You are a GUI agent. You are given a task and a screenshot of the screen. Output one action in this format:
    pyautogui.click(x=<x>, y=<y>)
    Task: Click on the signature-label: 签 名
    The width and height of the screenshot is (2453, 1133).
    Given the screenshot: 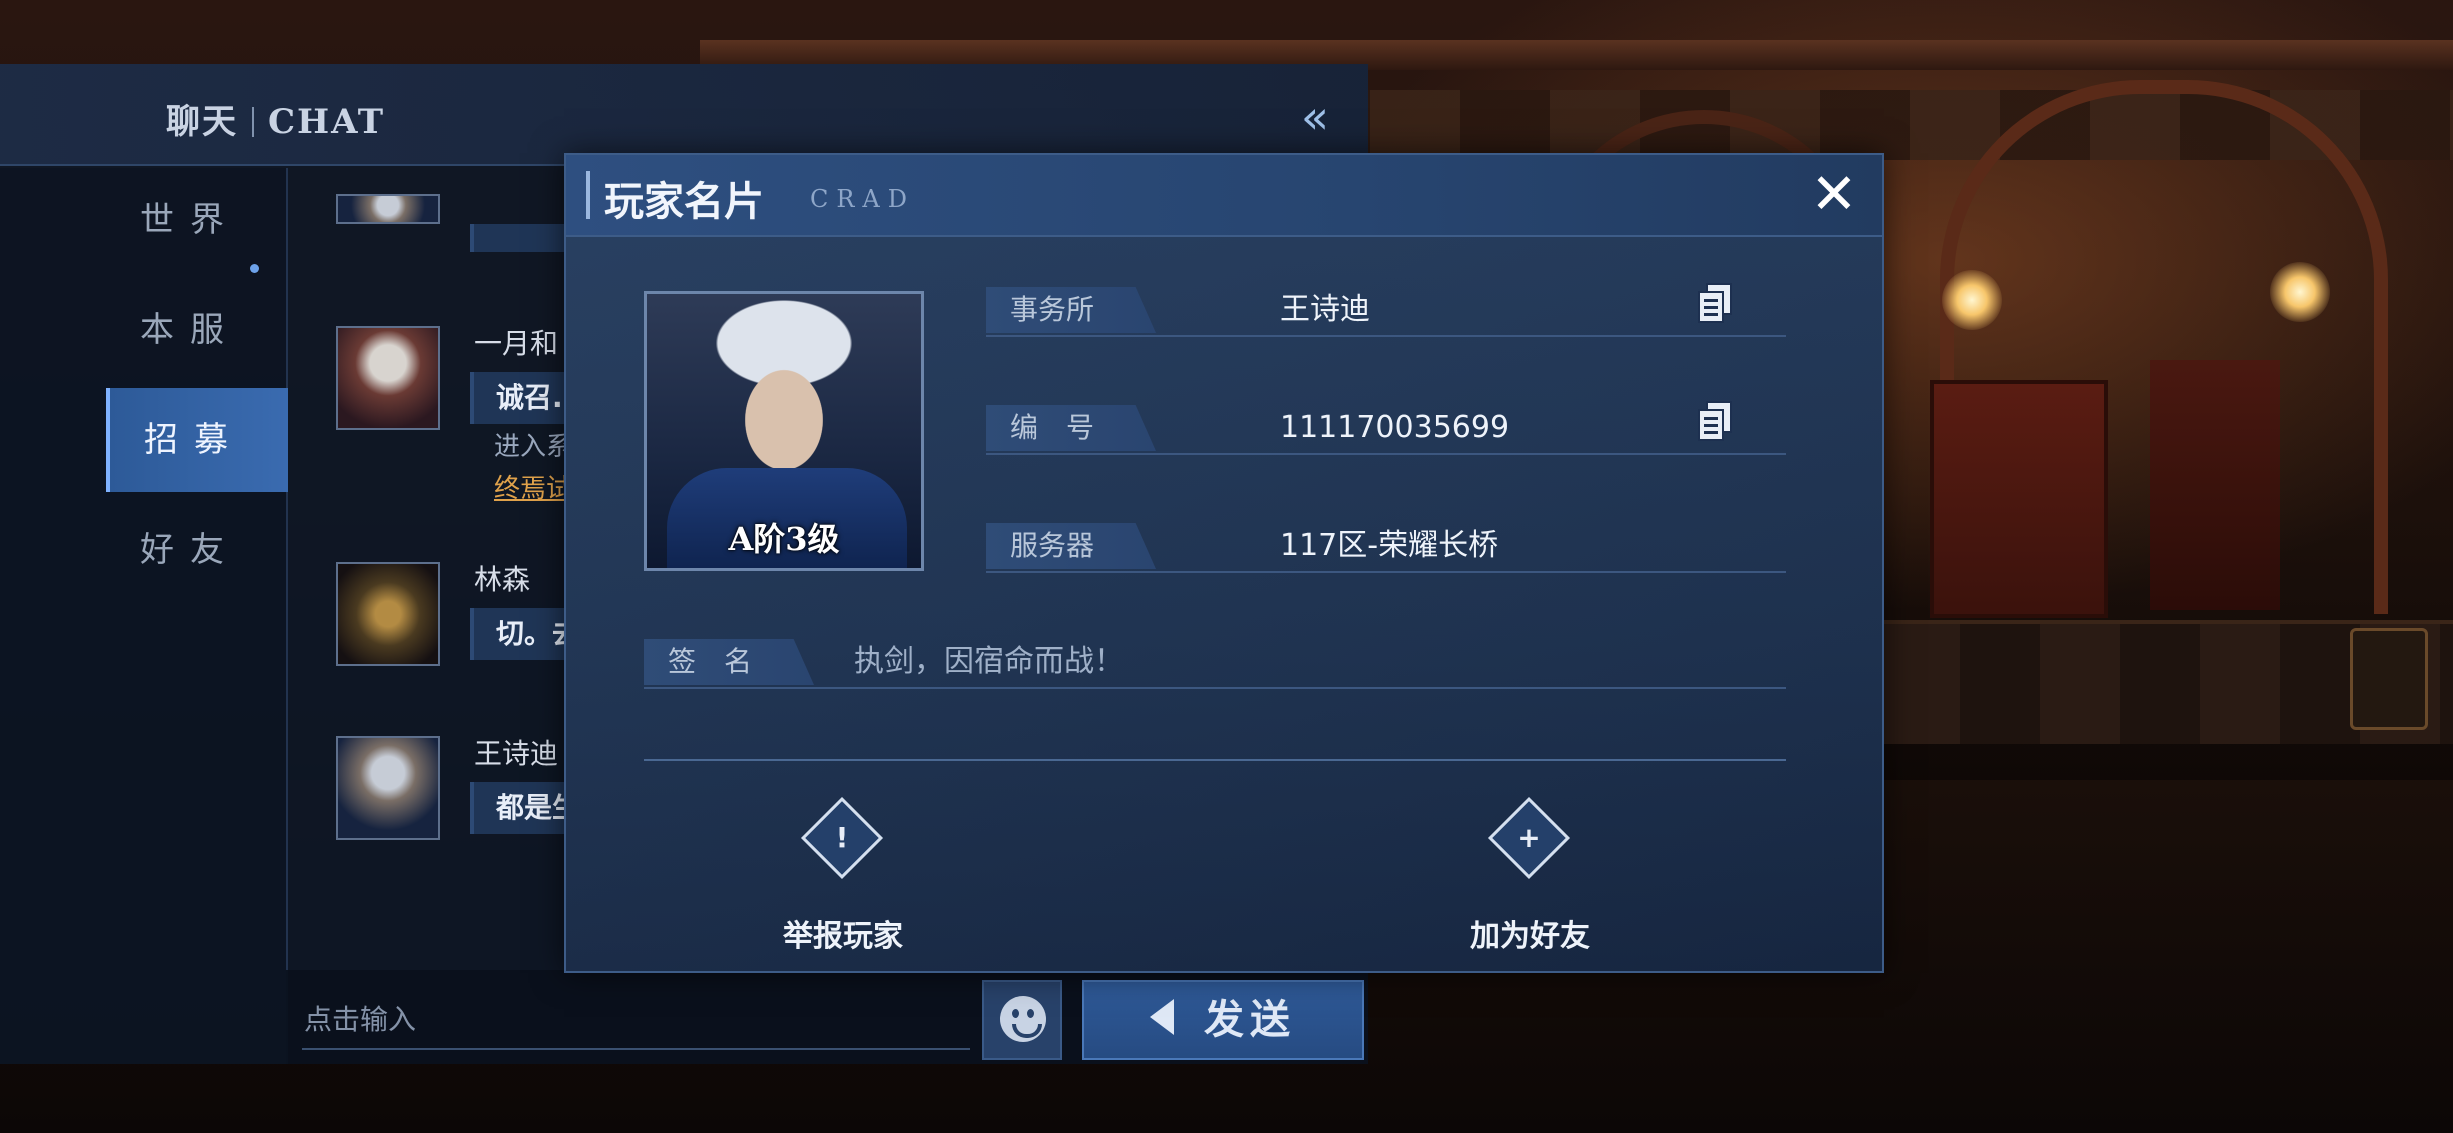 What is the action you would take?
    pyautogui.click(x=729, y=662)
    